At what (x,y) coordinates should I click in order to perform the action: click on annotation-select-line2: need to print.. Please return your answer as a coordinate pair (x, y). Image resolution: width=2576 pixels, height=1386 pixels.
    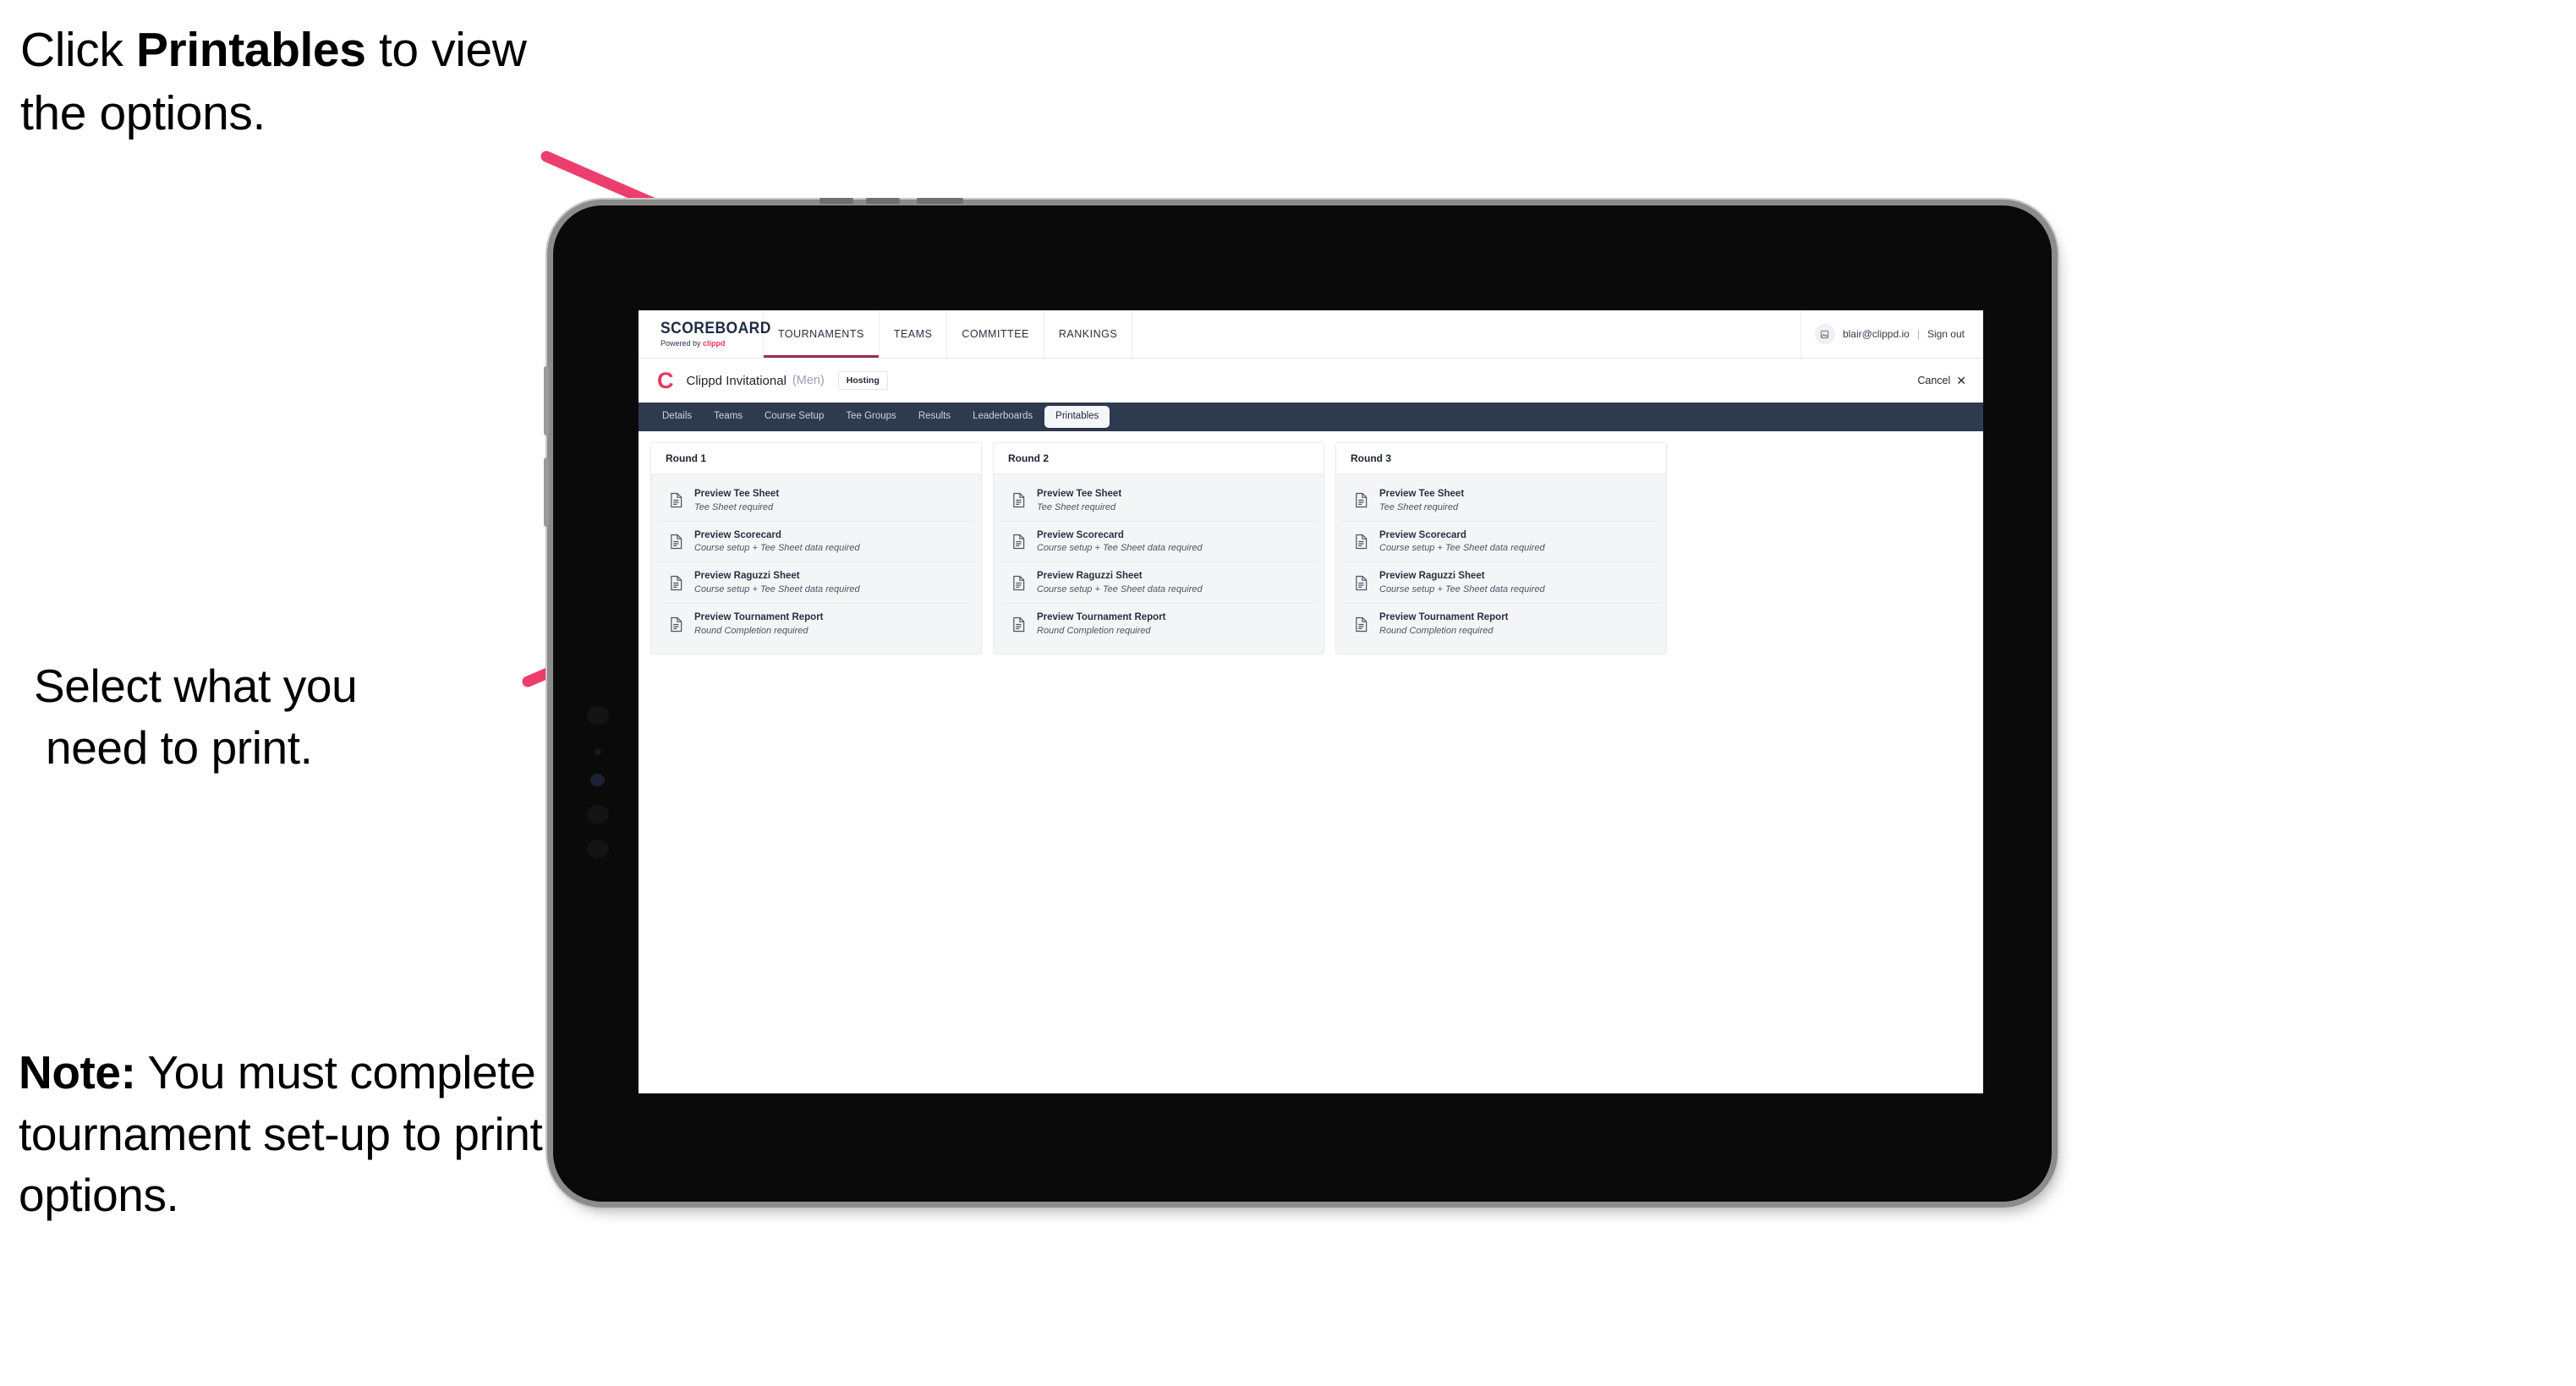
    Looking at the image, I should click on (179, 747).